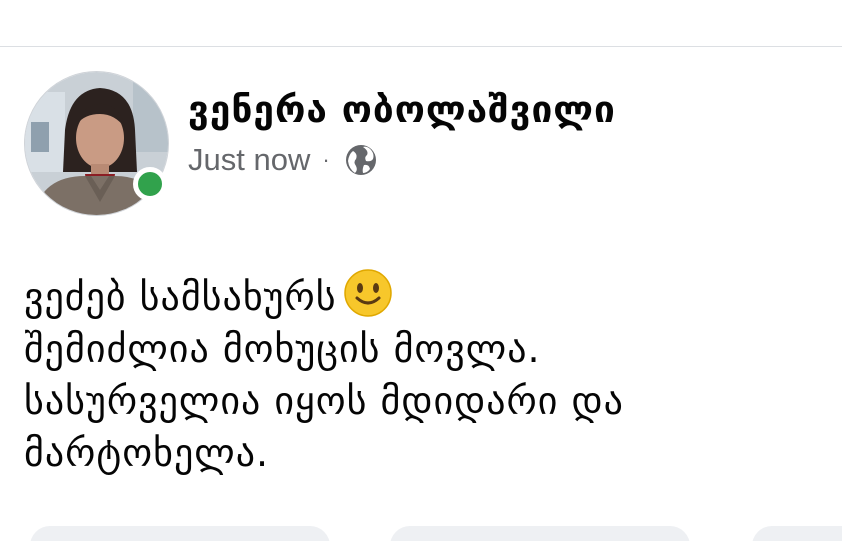 The width and height of the screenshot is (842, 541). Describe the element at coordinates (147, 453) in the screenshot. I see `post-line: მარტოხელა.` at that location.